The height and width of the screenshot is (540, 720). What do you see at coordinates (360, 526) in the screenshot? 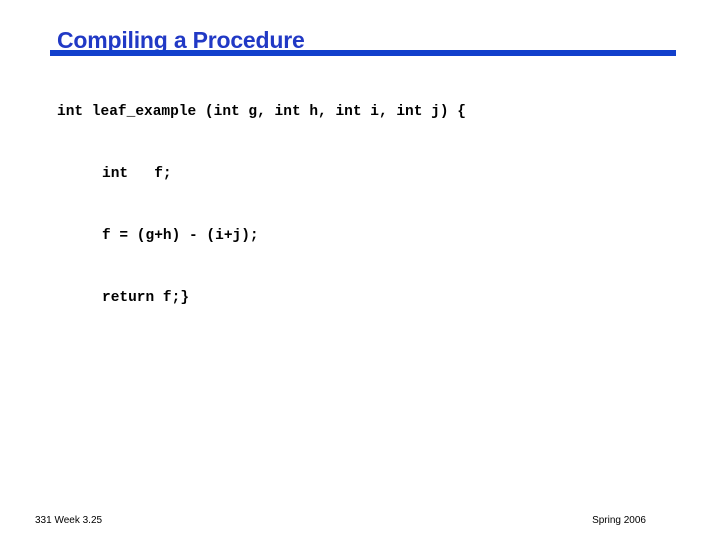
I see `slide-footer: 331 Week 3.25 Spring 2006` at bounding box center [360, 526].